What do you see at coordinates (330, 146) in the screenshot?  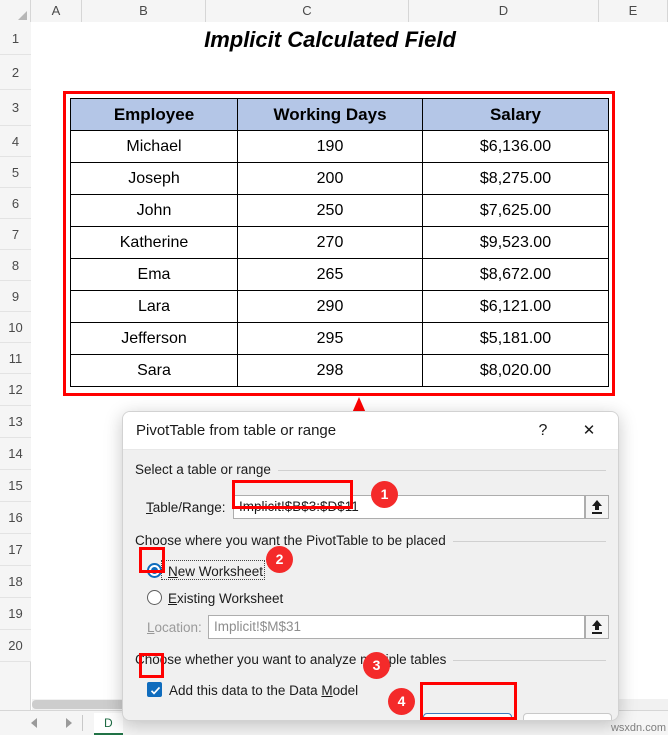 I see `cell-working-days: 190` at bounding box center [330, 146].